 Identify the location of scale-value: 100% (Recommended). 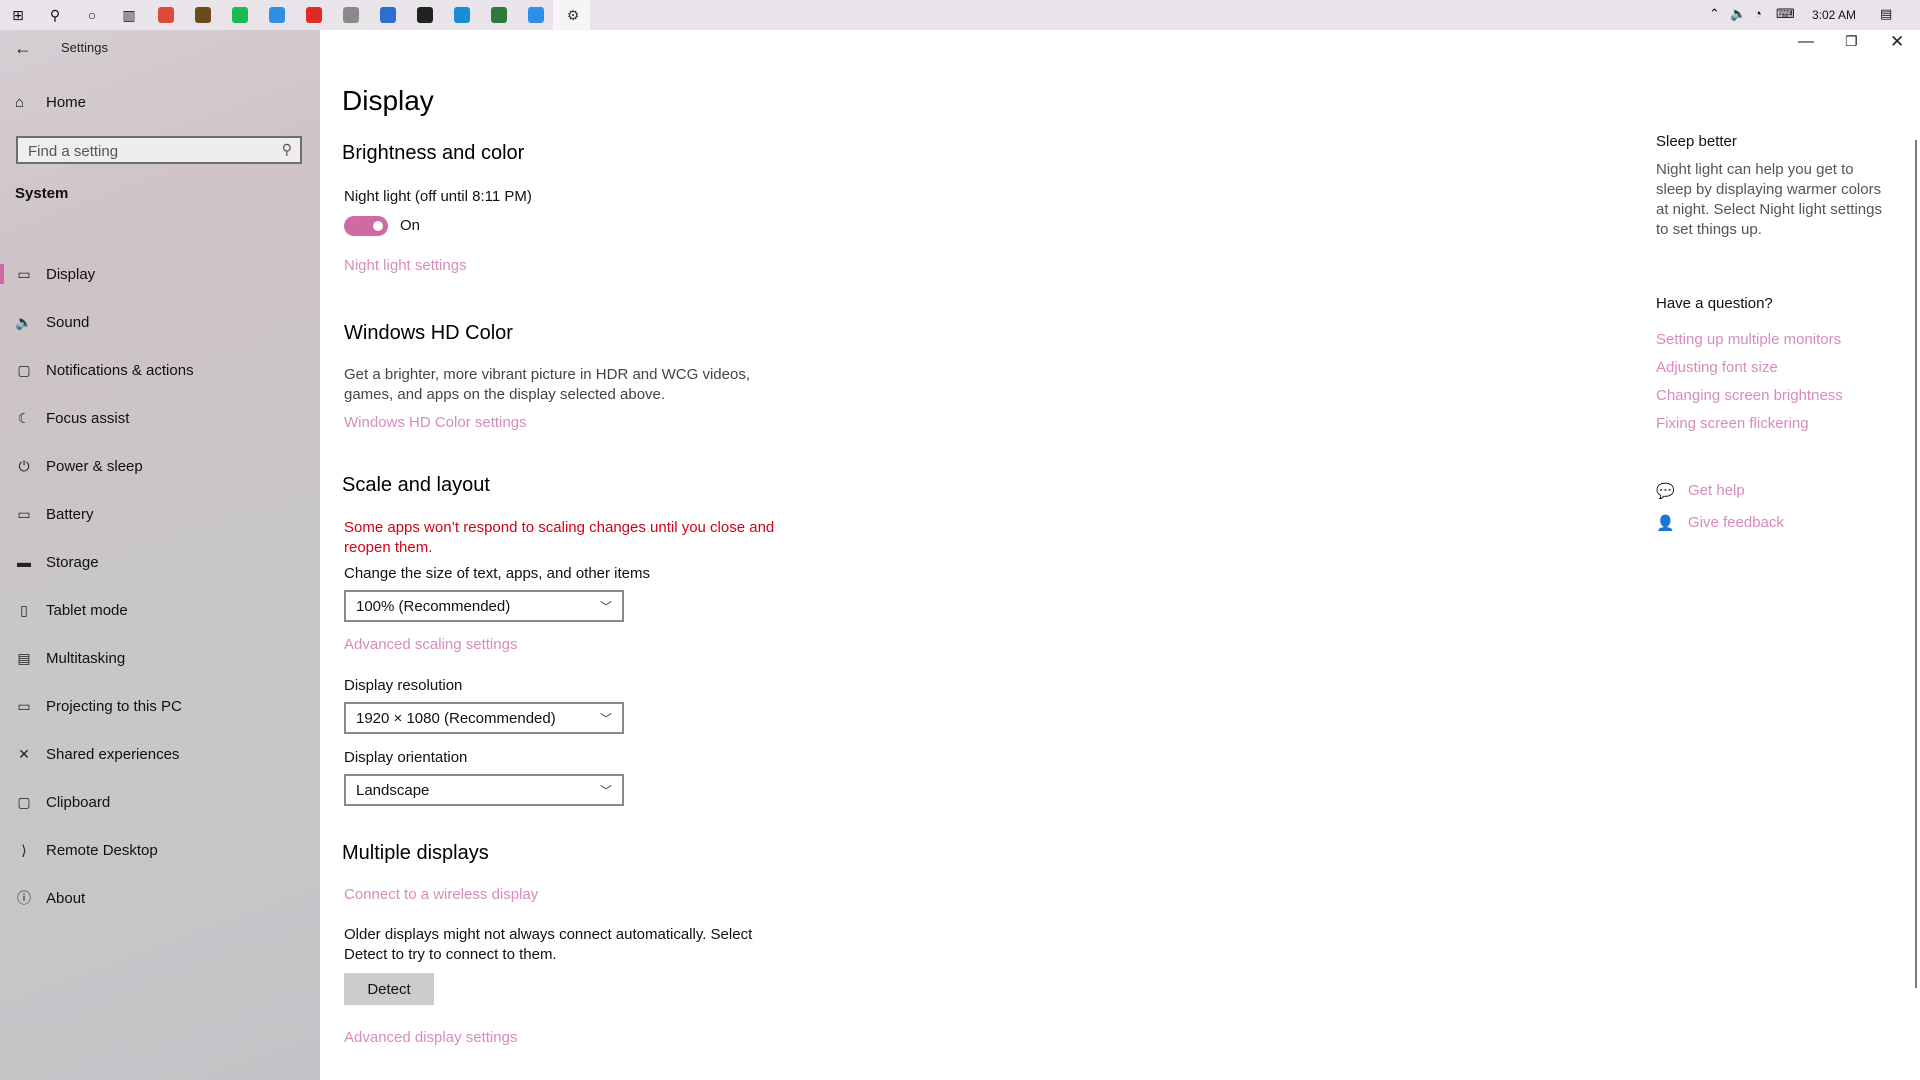
(433, 606).